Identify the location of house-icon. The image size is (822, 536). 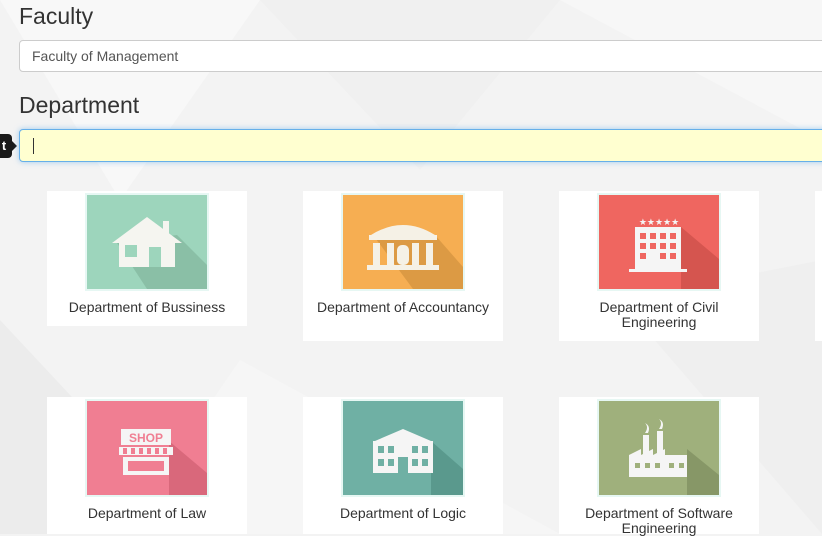
(147, 242).